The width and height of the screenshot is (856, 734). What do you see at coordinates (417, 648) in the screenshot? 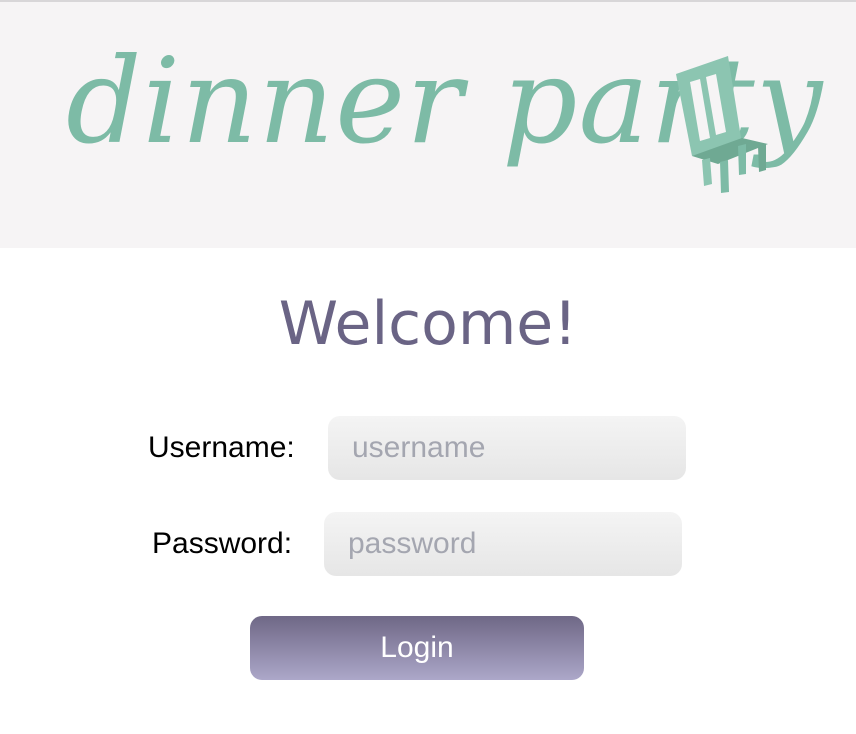
I see `login-button: Login` at bounding box center [417, 648].